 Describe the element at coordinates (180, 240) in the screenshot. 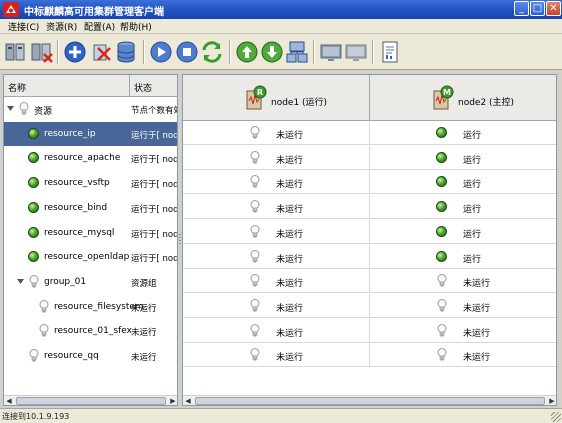

I see `splitter-grip` at that location.